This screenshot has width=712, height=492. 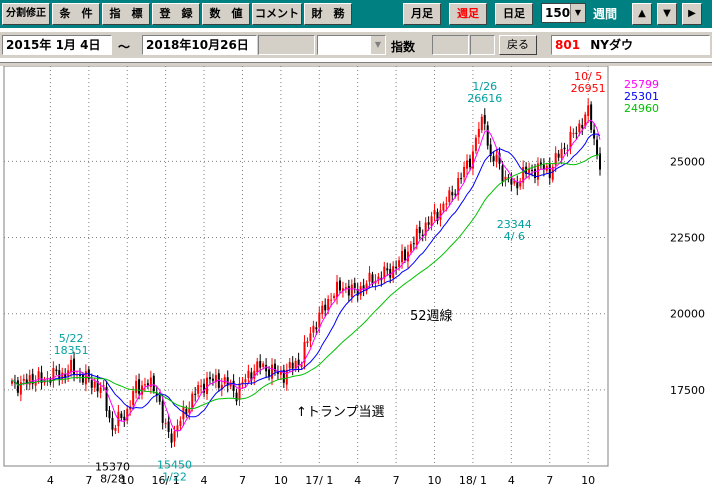 I want to click on comment-button: コメント, so click(x=277, y=14).